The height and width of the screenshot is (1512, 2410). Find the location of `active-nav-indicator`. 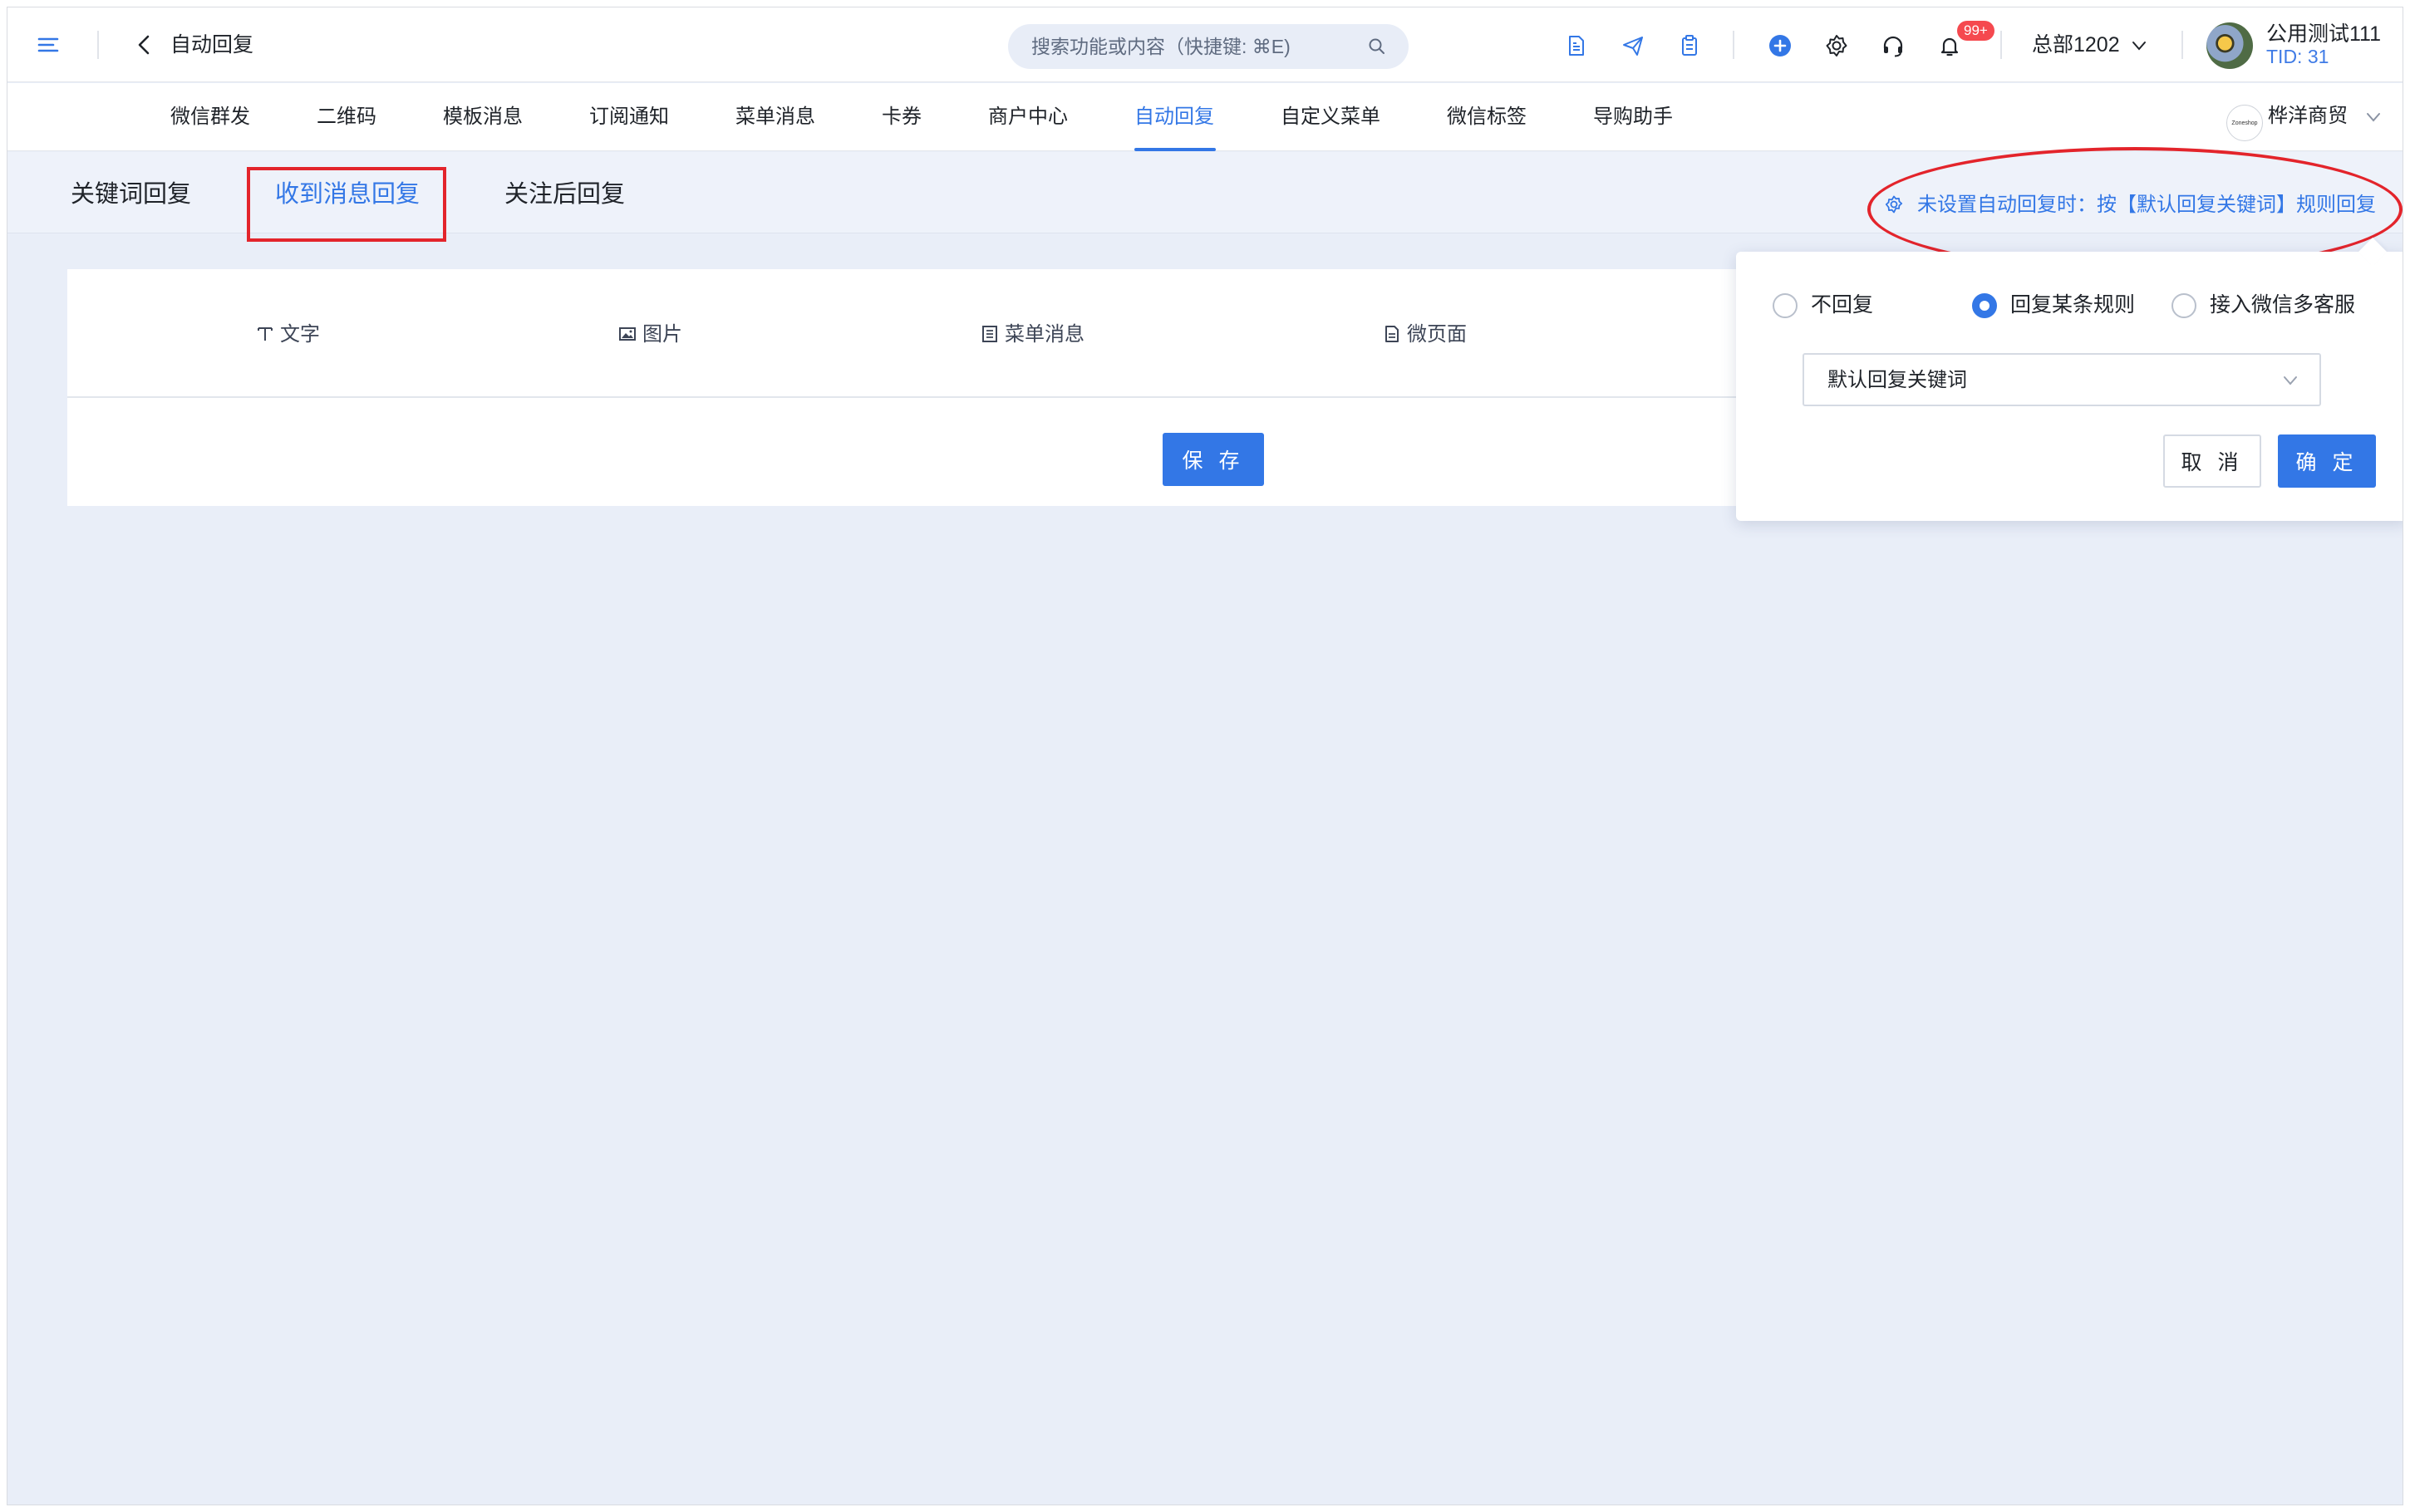

active-nav-indicator is located at coordinates (1175, 149).